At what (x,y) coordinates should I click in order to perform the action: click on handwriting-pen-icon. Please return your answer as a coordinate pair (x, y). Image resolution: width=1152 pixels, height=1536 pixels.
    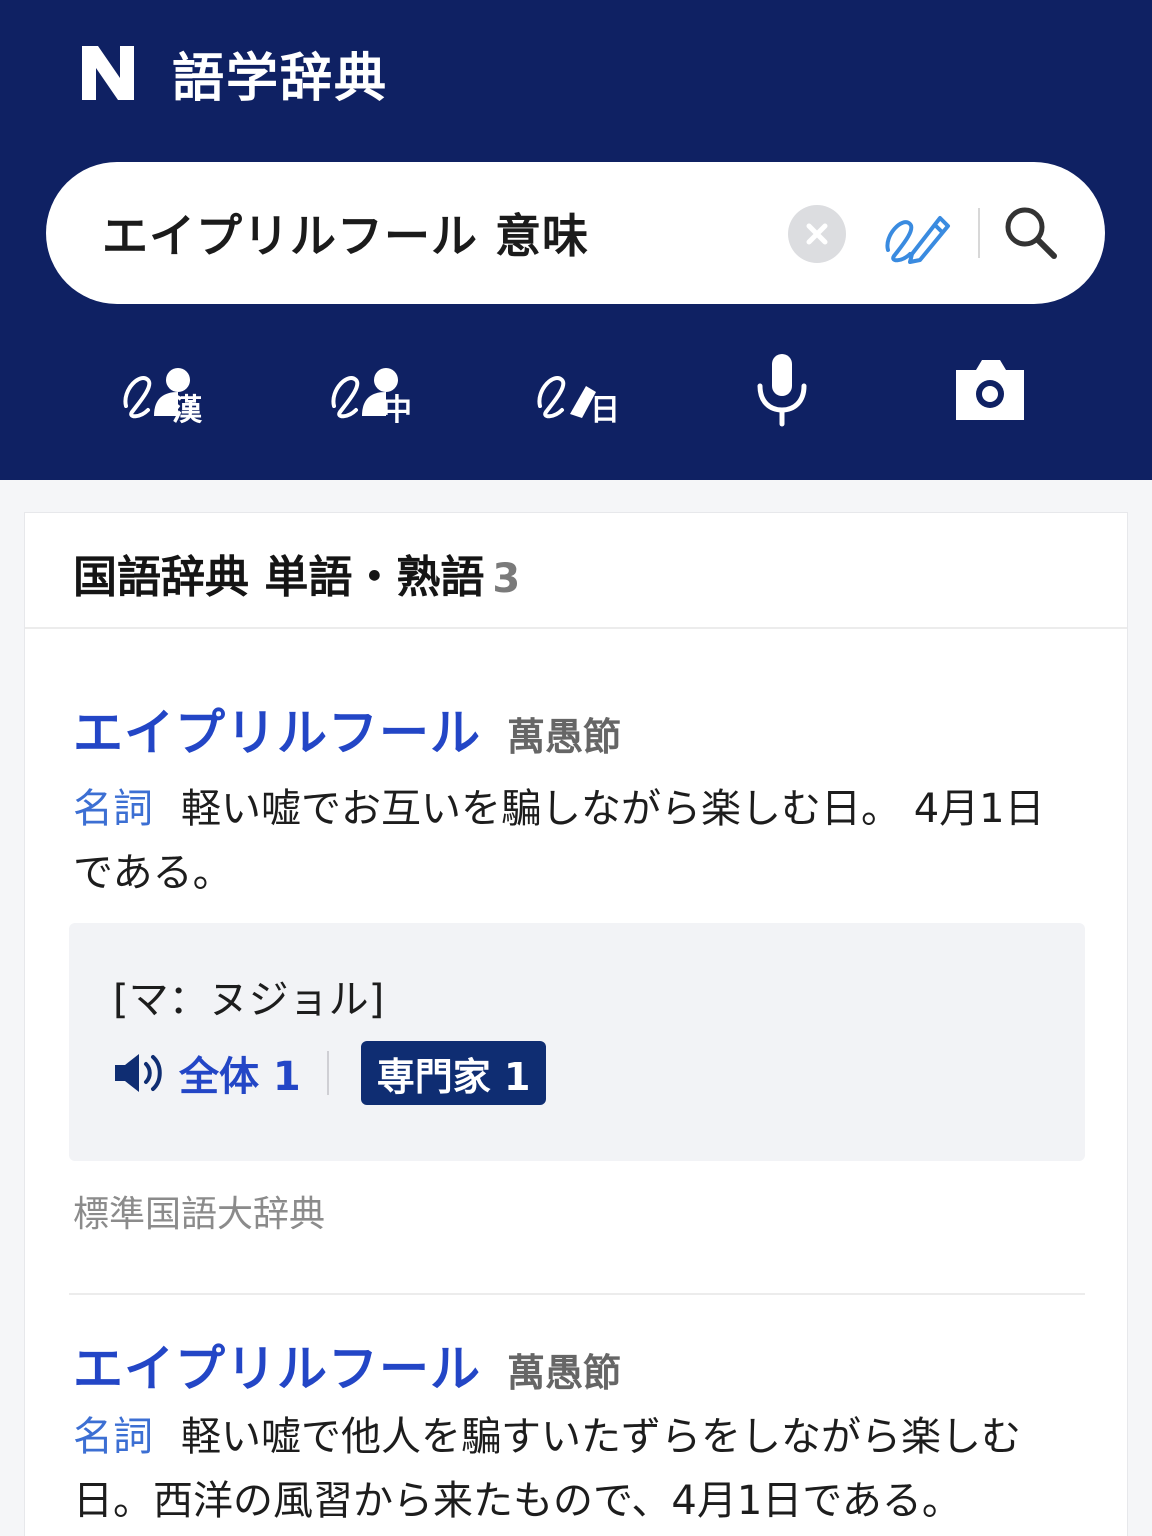
    Looking at the image, I should click on (918, 233).